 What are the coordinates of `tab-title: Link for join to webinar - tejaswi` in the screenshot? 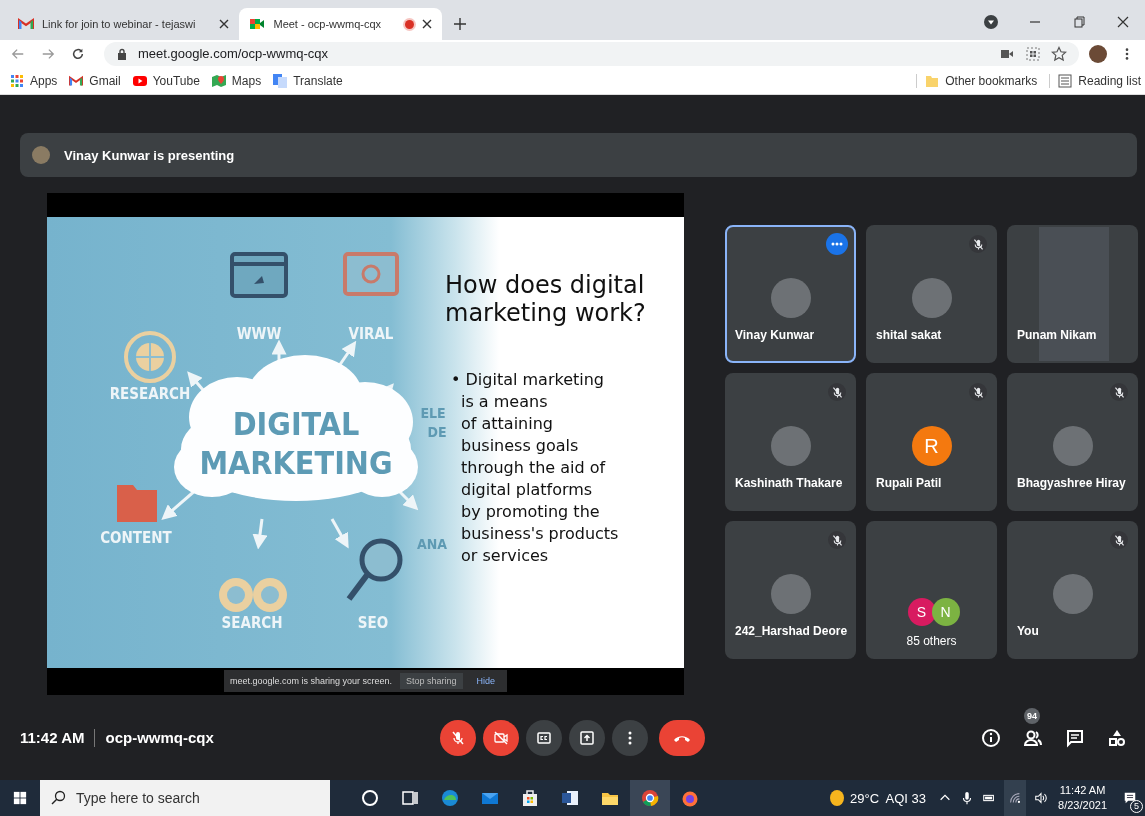 It's located at (119, 24).